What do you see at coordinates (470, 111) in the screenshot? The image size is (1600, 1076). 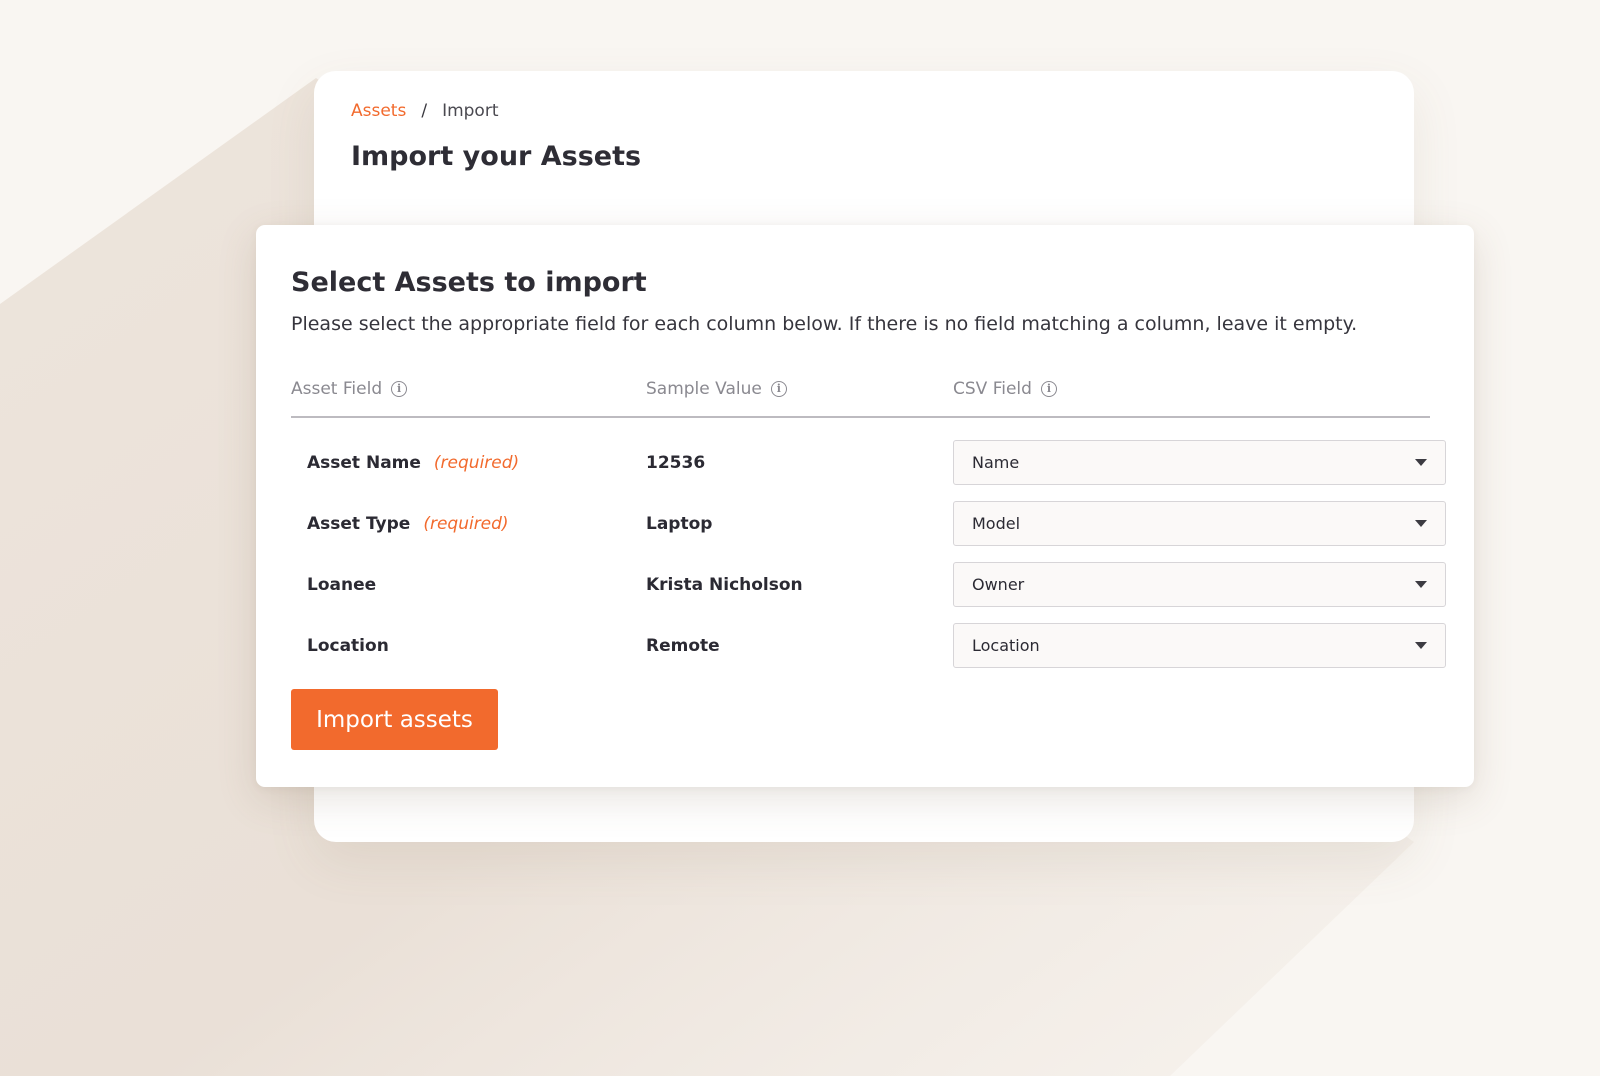 I see `breadcrumb-current: Import` at bounding box center [470, 111].